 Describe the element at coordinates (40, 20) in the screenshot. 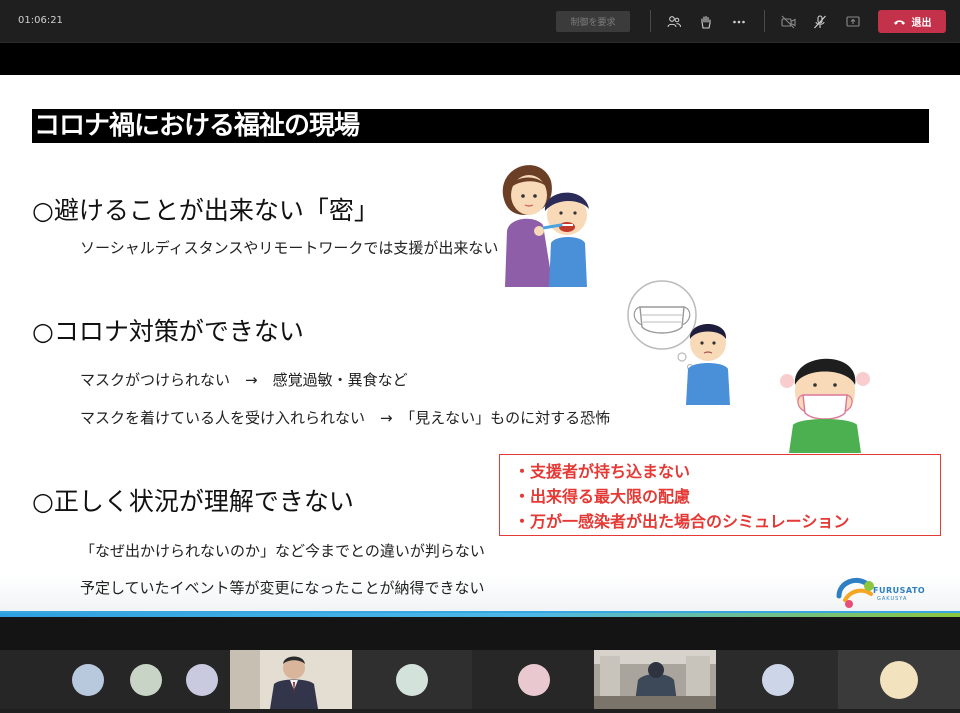

I see `meeting-timer: 01:06:21` at that location.